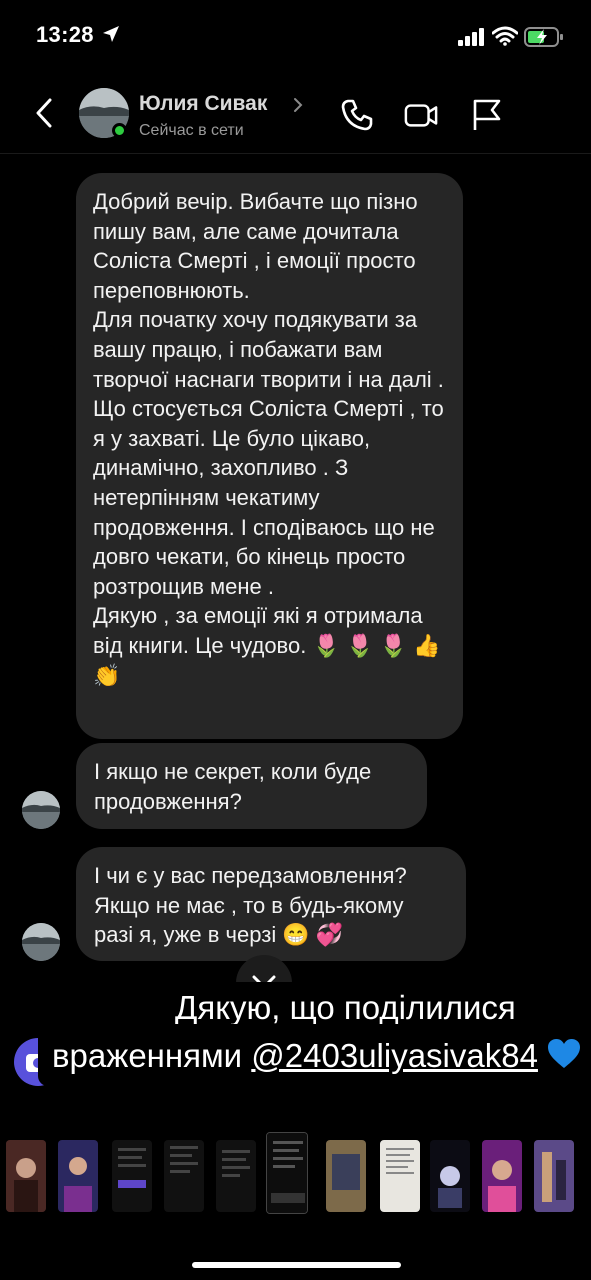 The height and width of the screenshot is (1280, 591). I want to click on battery-charging-icon, so click(543, 37).